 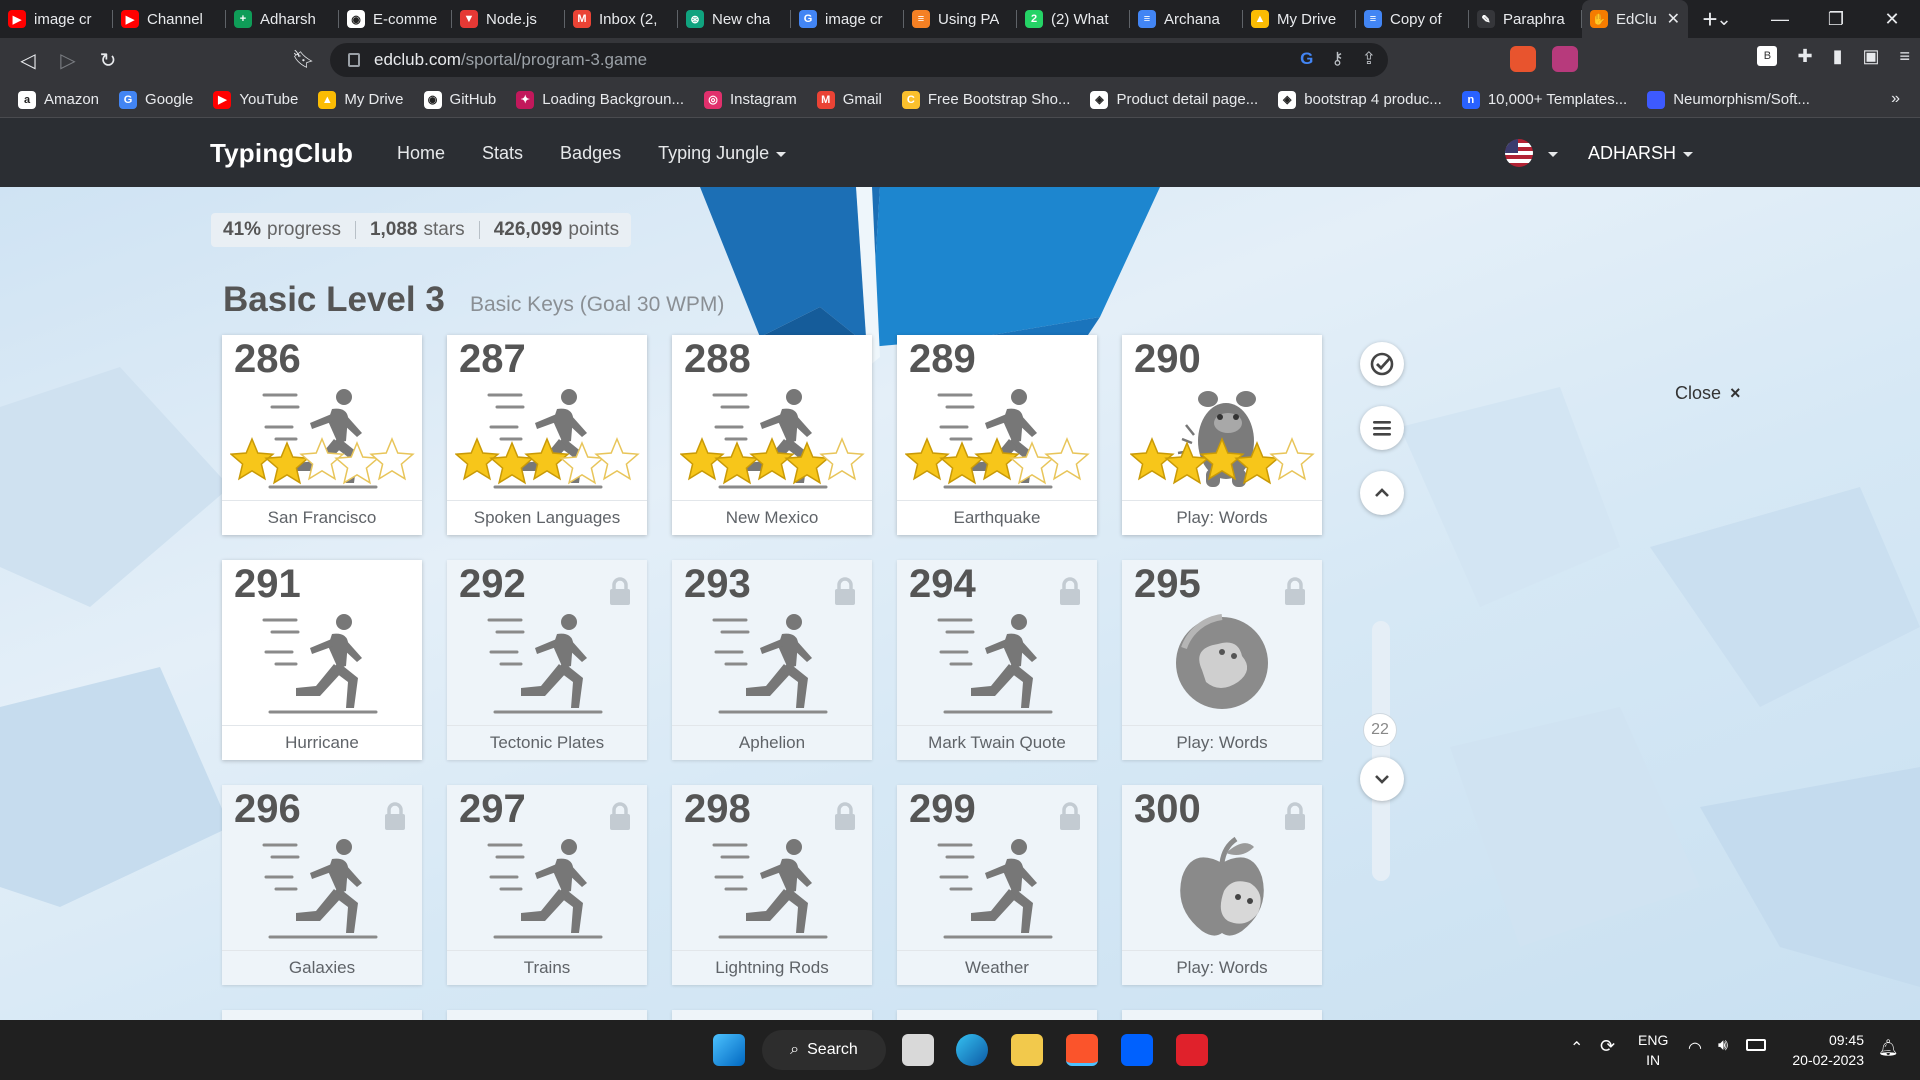 I want to click on bookmark-item: a Amazon, so click(x=58, y=99).